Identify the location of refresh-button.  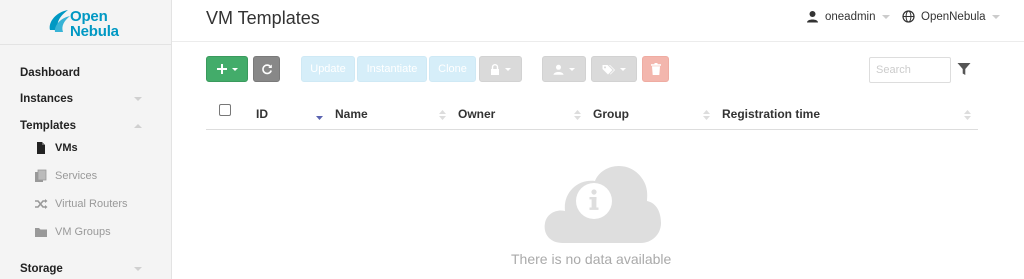
(266, 69).